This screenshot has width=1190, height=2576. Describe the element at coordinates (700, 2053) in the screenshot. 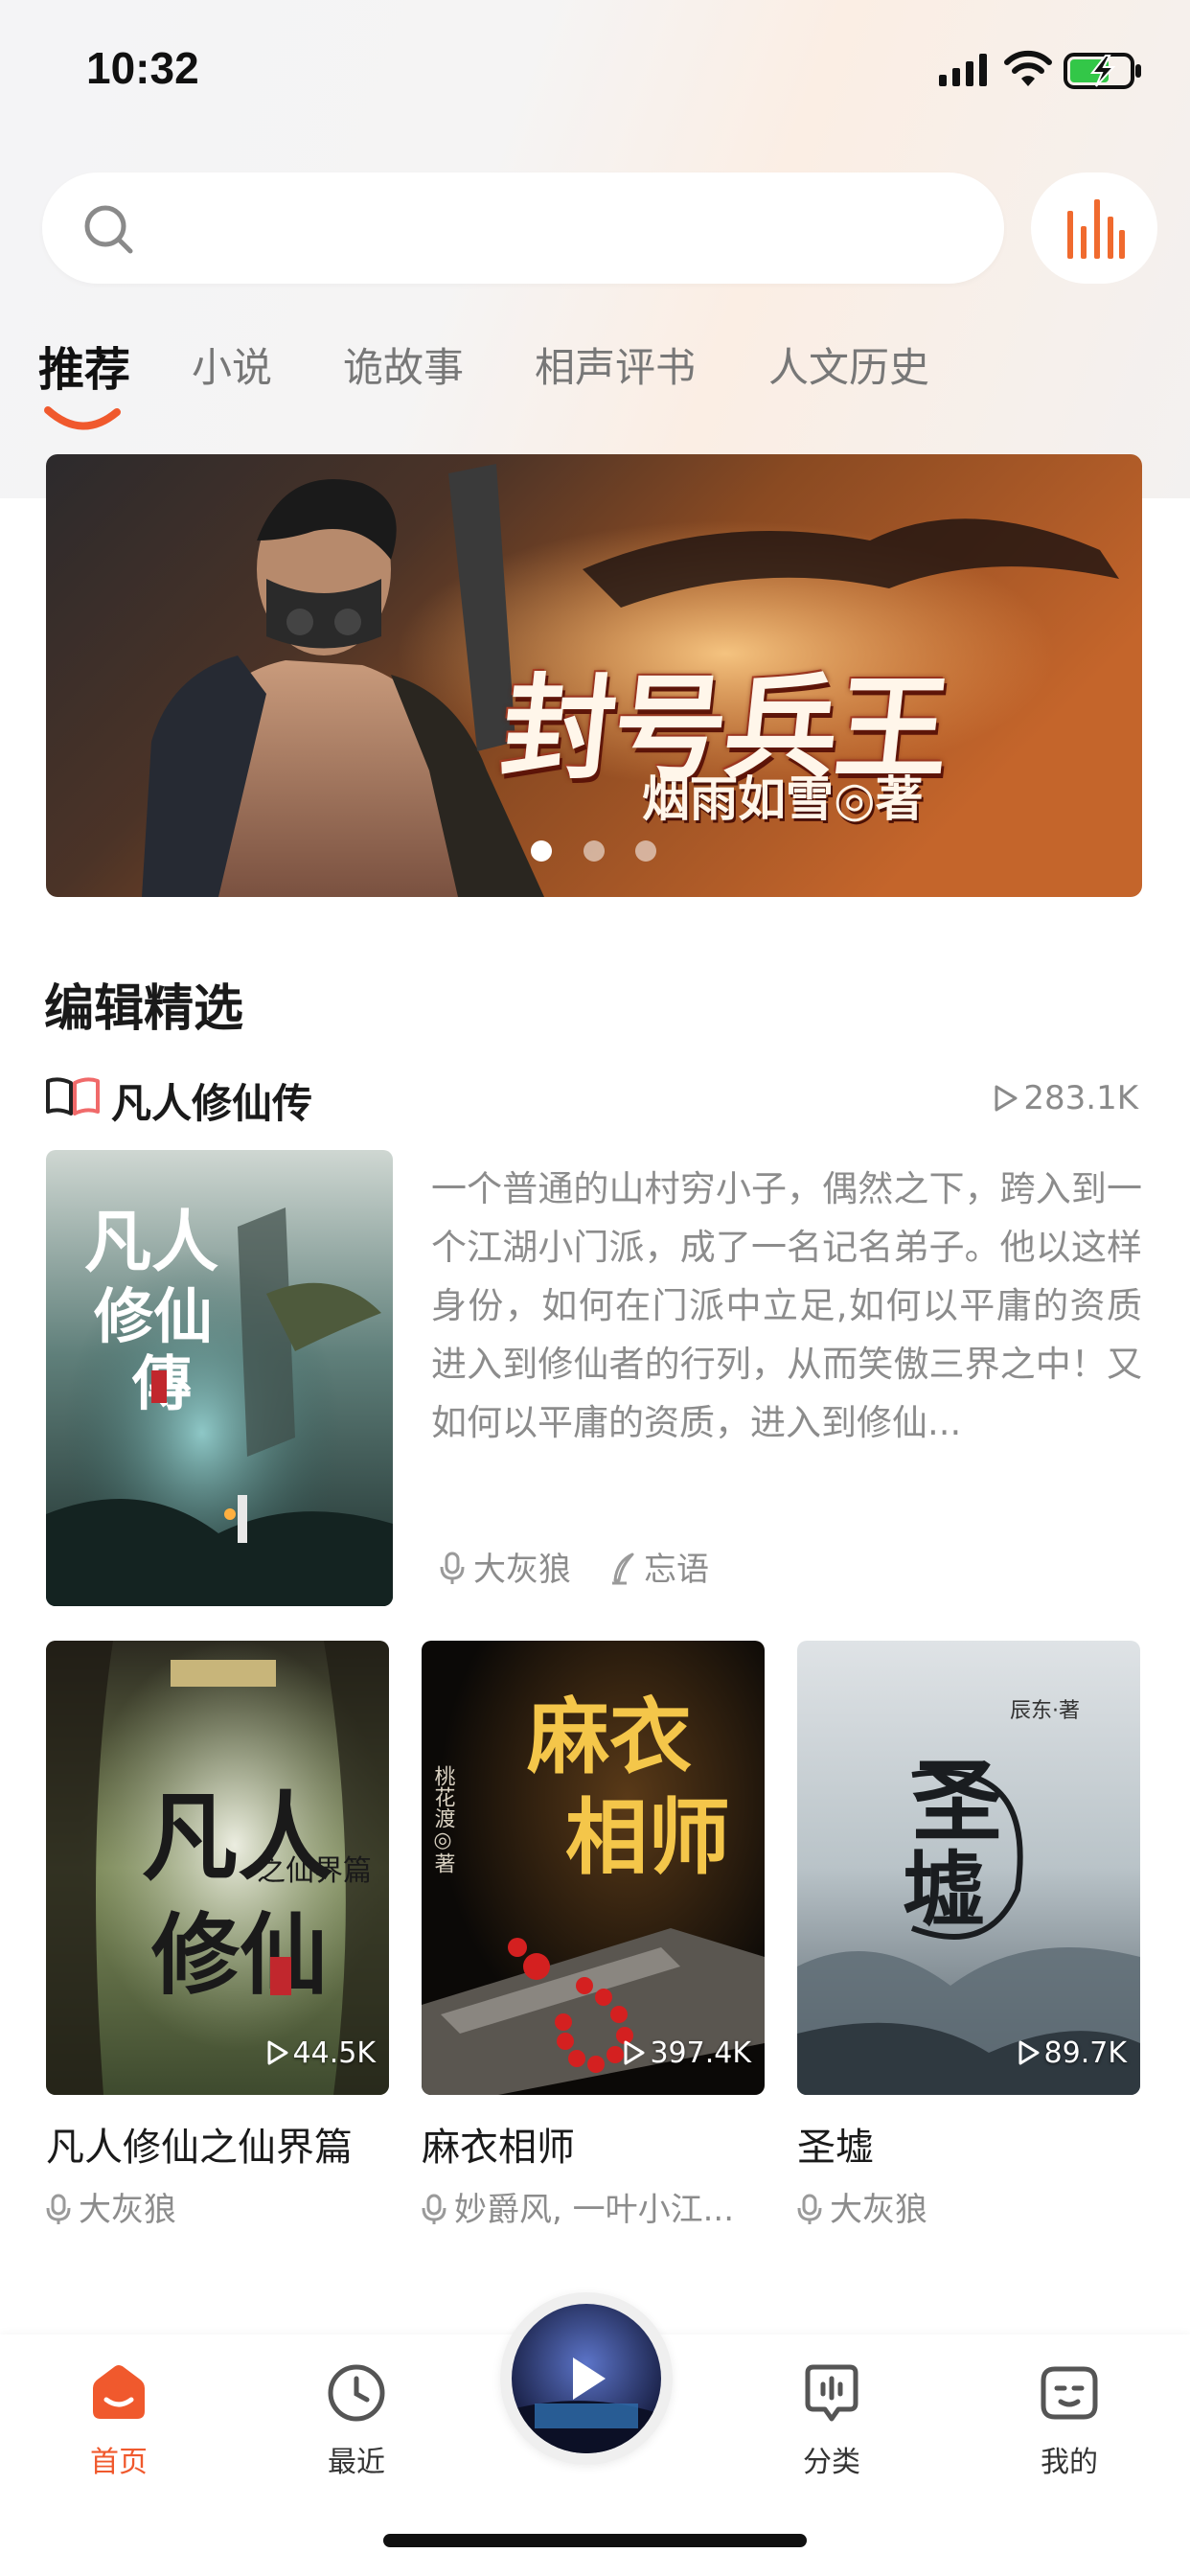

I see `book-play-count-value: 397.4K` at that location.